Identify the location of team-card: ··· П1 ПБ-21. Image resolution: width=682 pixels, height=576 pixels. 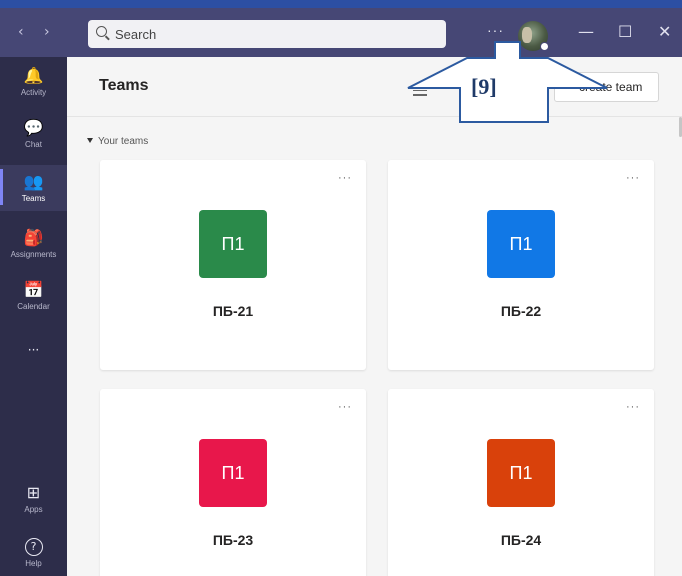
(233, 265).